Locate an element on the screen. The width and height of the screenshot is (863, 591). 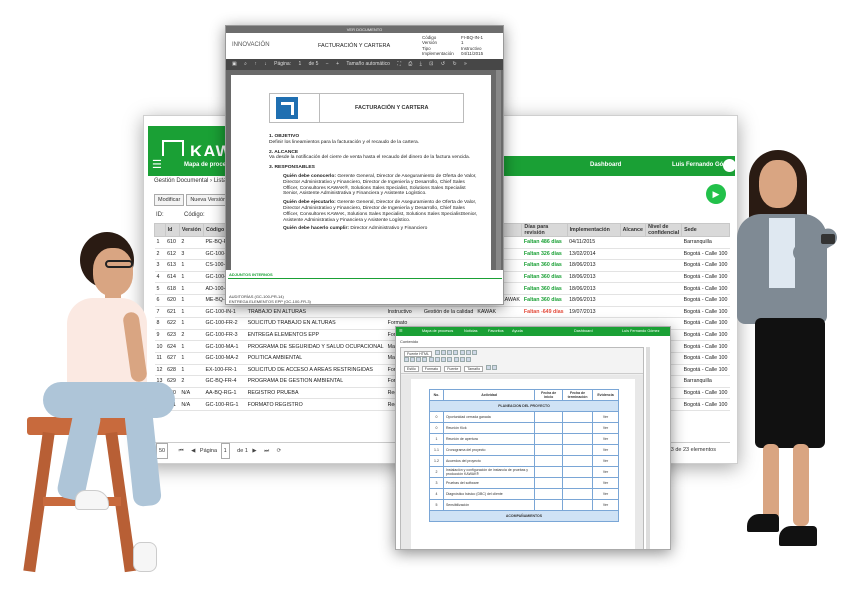
align-left-icon is located at coordinates (443, 359).